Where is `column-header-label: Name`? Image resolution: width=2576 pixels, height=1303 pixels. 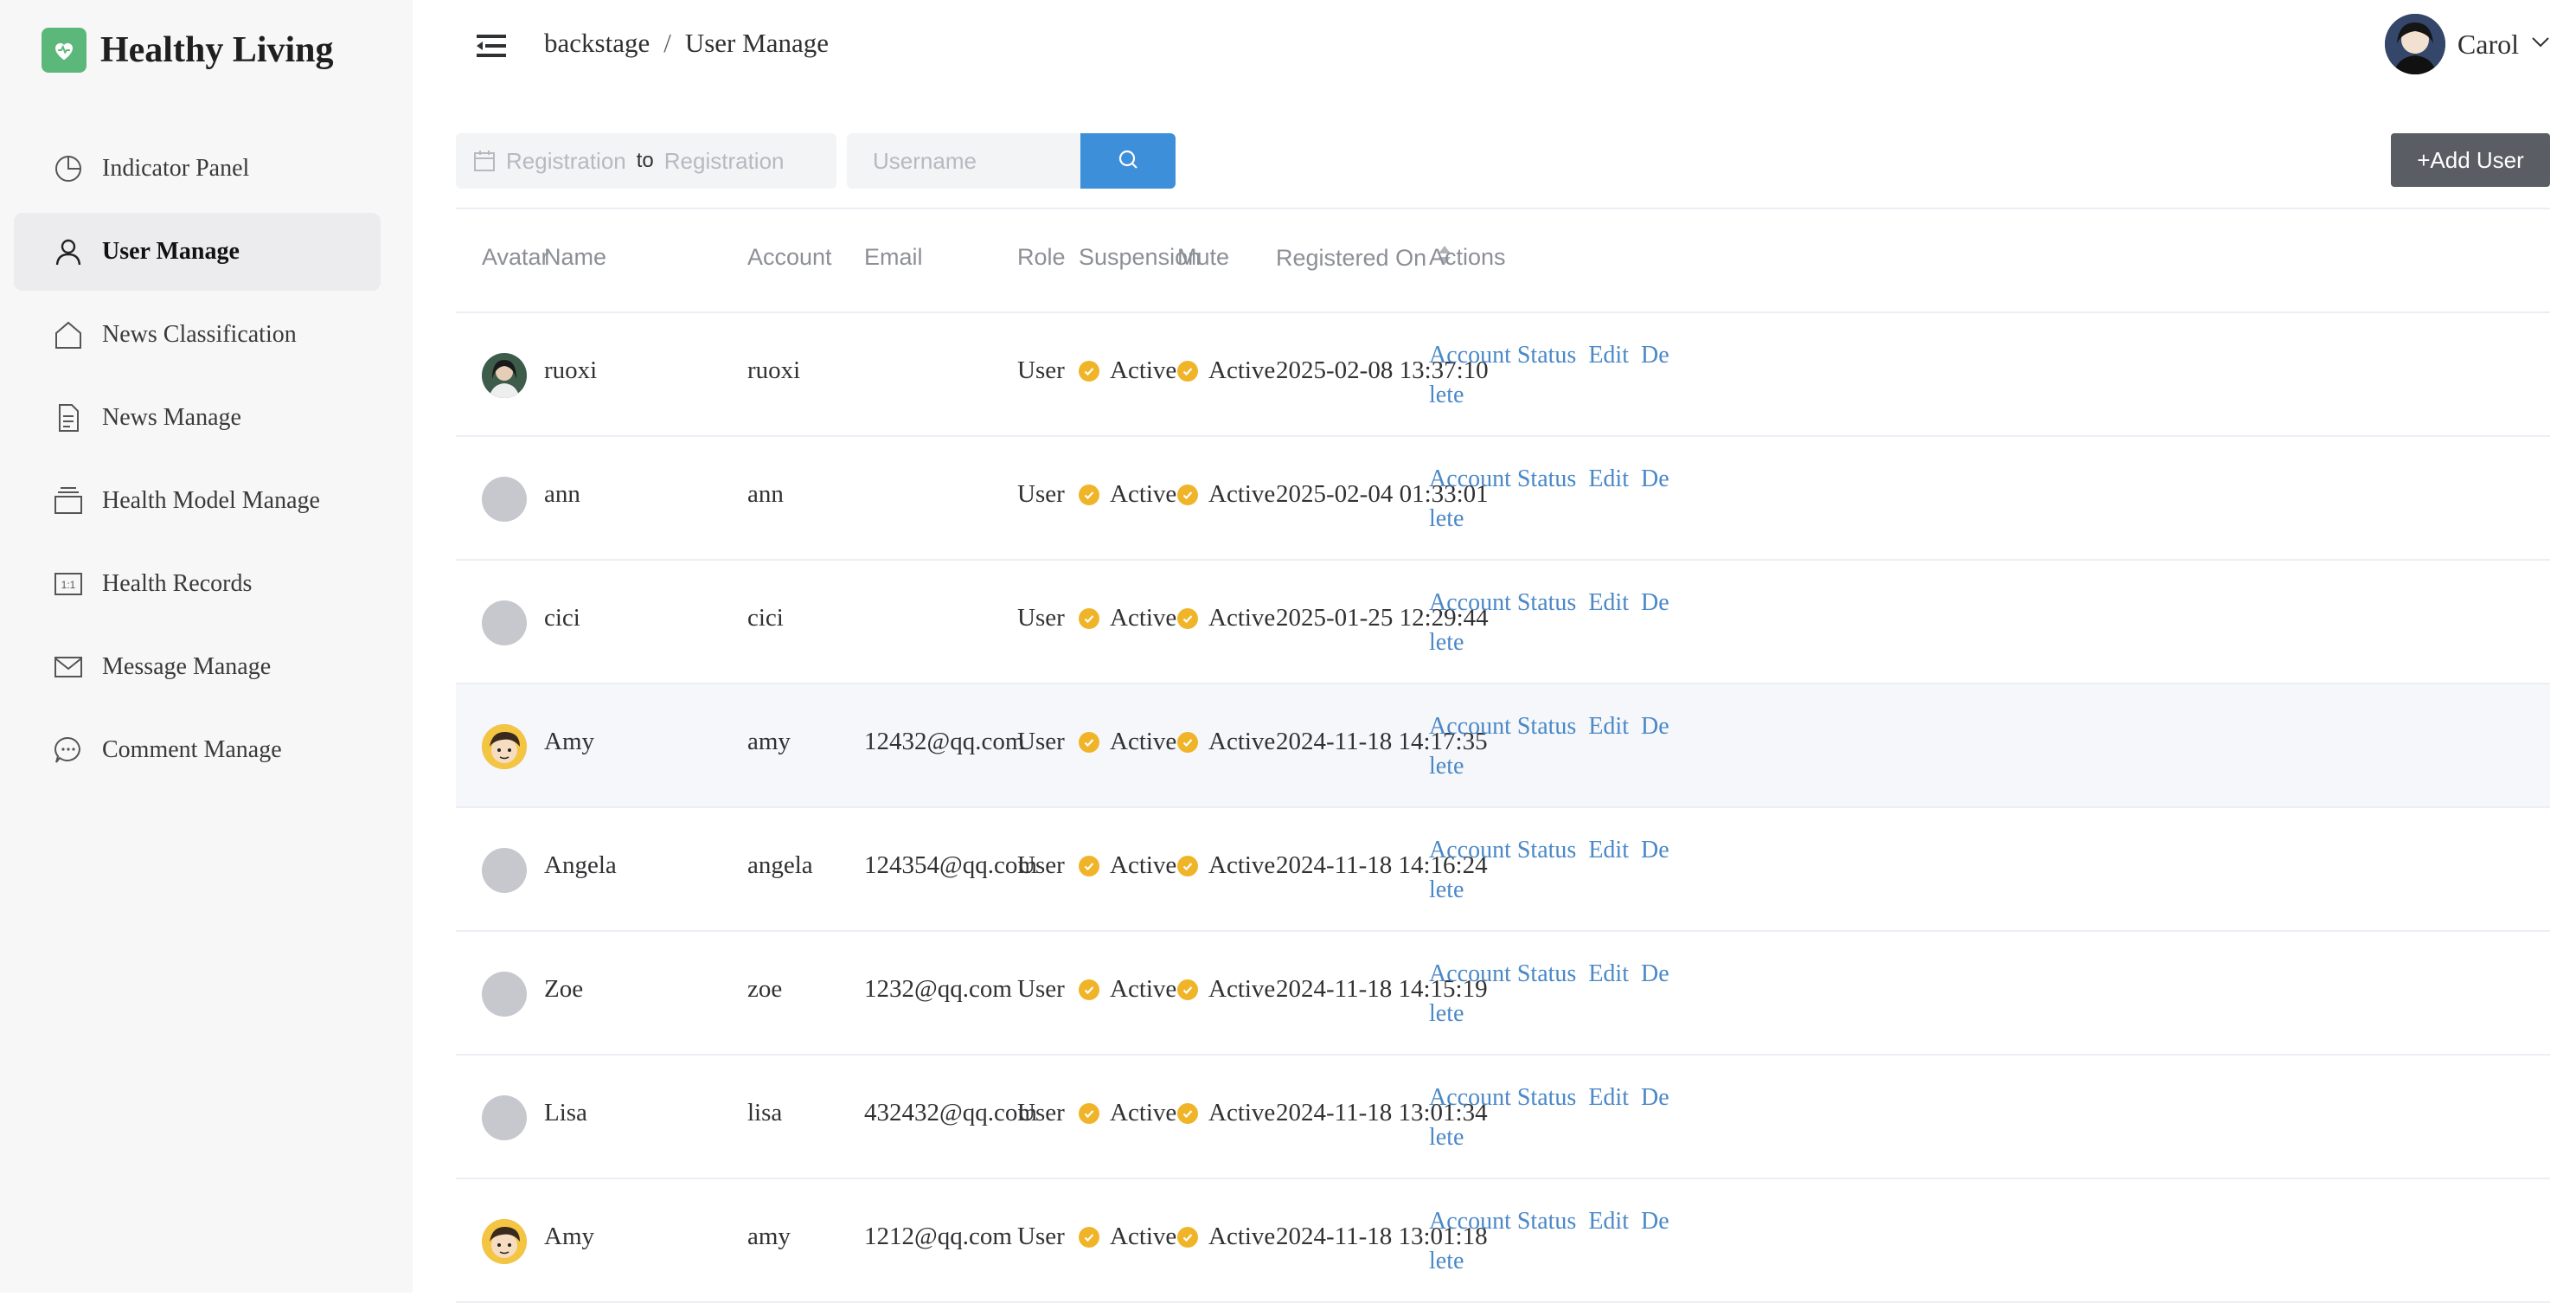
column-header-label: Name is located at coordinates (575, 257).